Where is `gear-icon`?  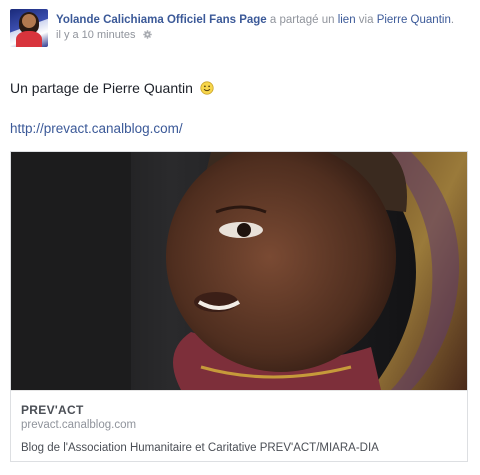
gear-icon is located at coordinates (147, 34).